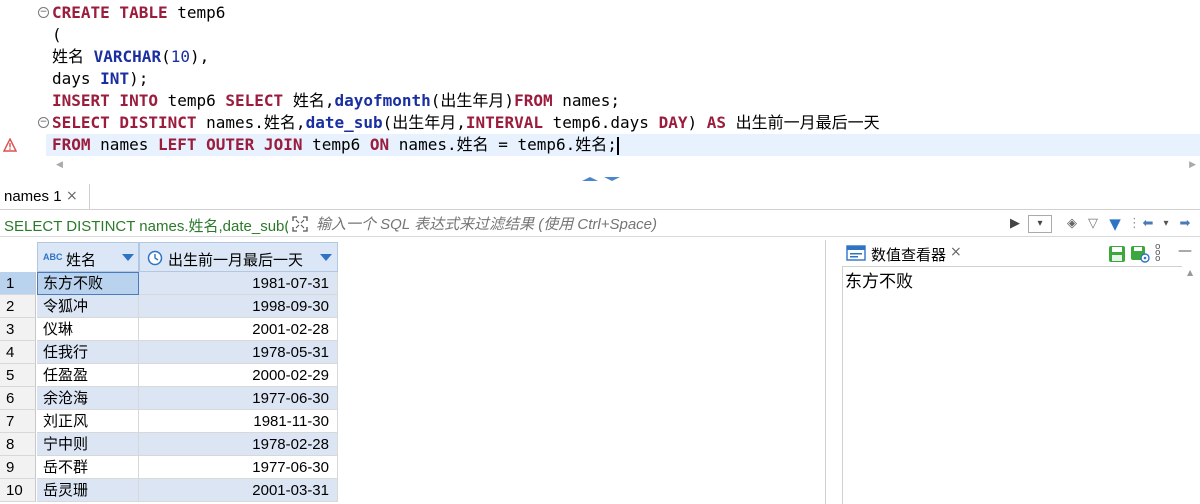  I want to click on scroll-left-icon: ◀, so click(59, 165).